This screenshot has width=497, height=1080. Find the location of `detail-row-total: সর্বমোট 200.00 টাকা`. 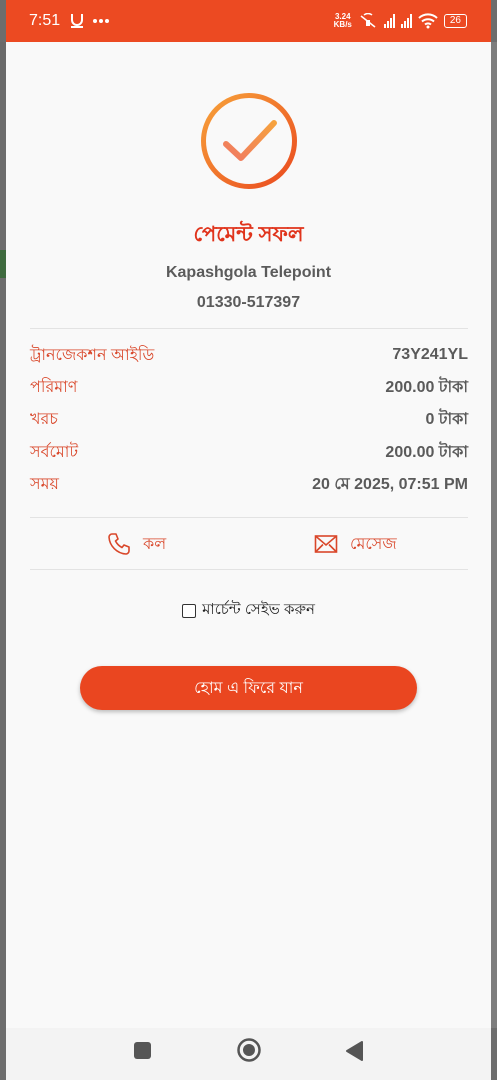

detail-row-total: সর্বমোট 200.00 টাকা is located at coordinates (249, 452).